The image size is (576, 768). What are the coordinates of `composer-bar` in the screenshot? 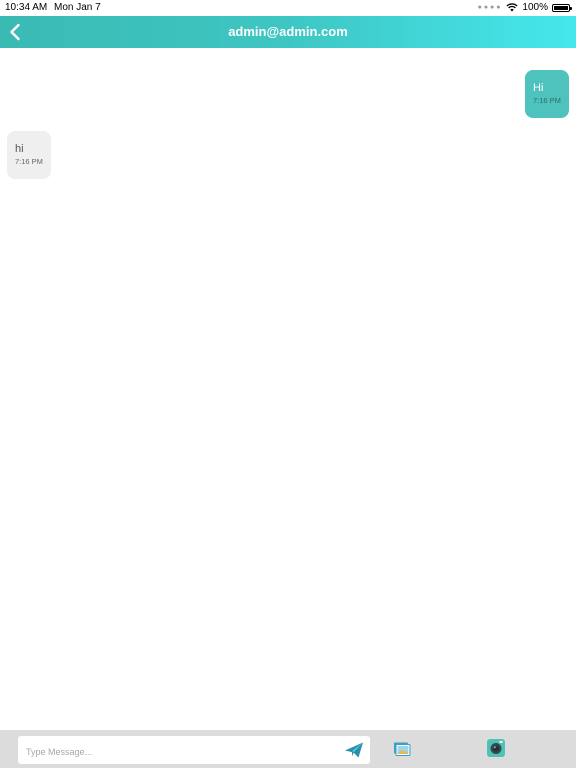 It's located at (288, 749).